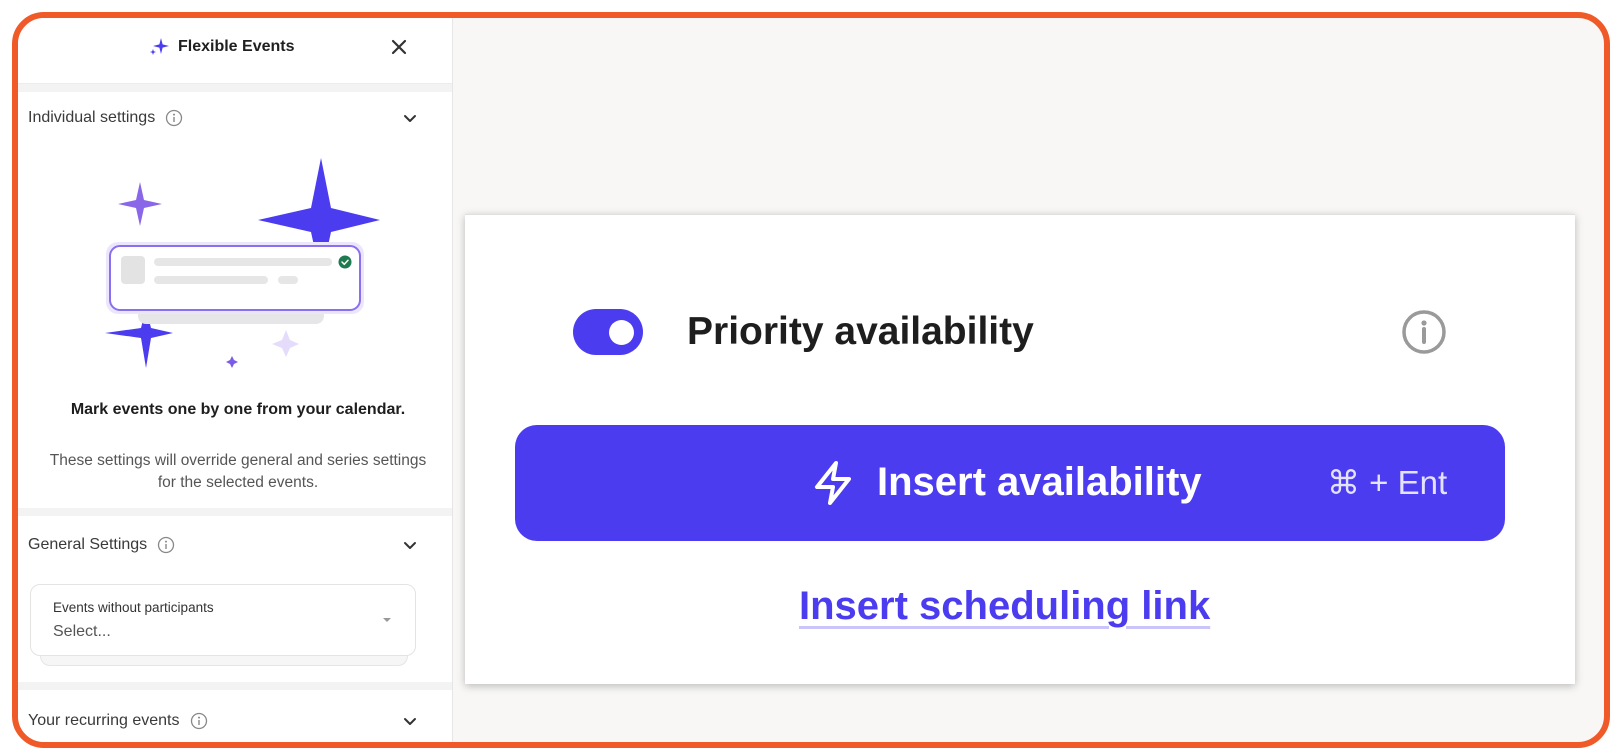 The height and width of the screenshot is (755, 1623). Describe the element at coordinates (833, 483) in the screenshot. I see `lightning-bolt-icon` at that location.